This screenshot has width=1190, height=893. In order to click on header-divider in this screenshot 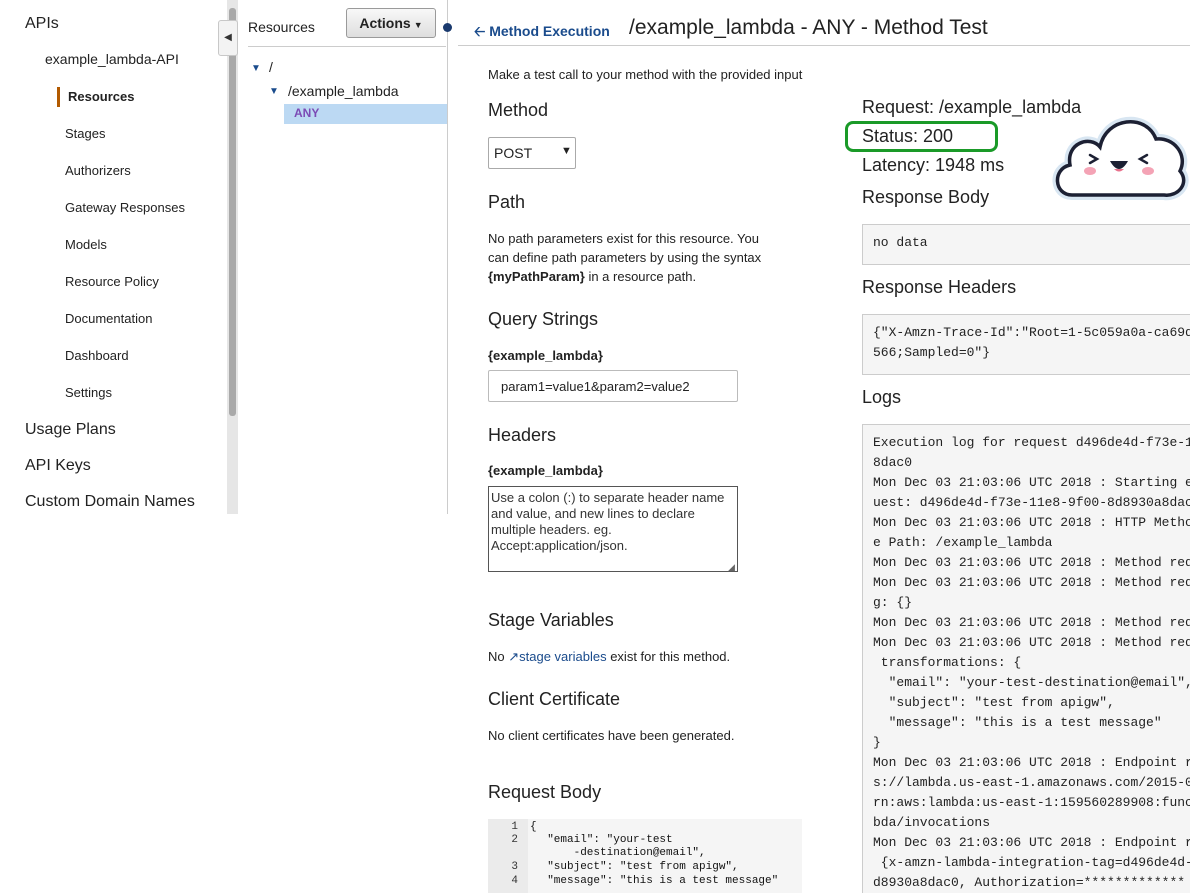, I will do `click(824, 45)`.